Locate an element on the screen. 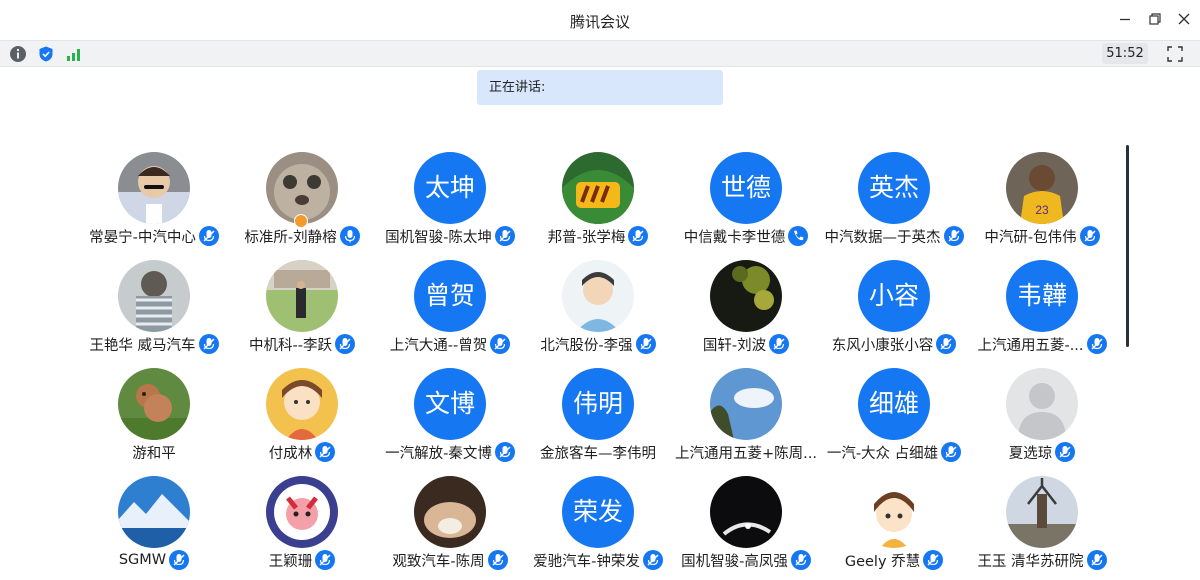  participant-label: 付成林 is located at coordinates (302, 452).